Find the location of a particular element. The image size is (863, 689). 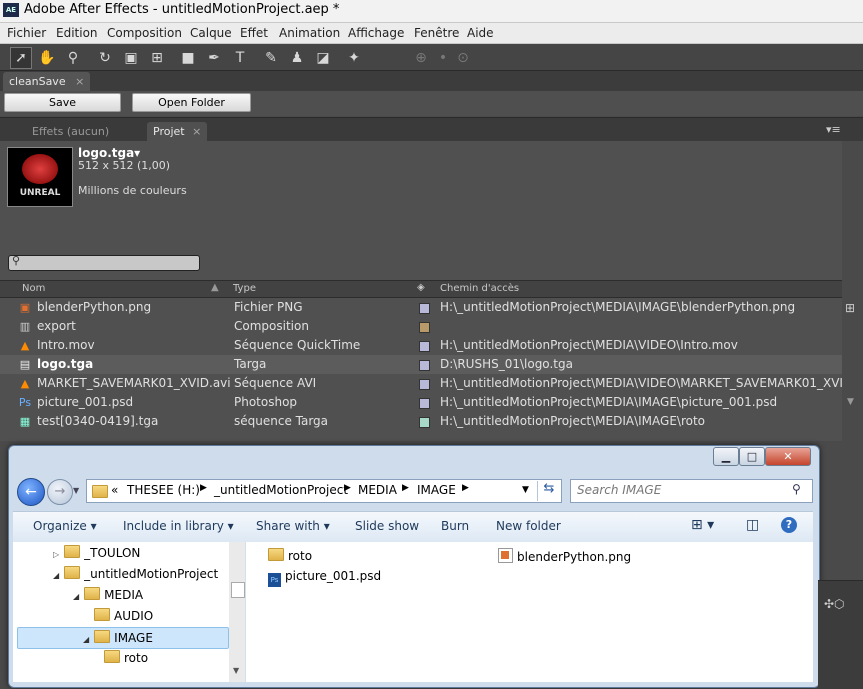

breadcrumb-project: _untitledMotionProject is located at coordinates (281, 490).